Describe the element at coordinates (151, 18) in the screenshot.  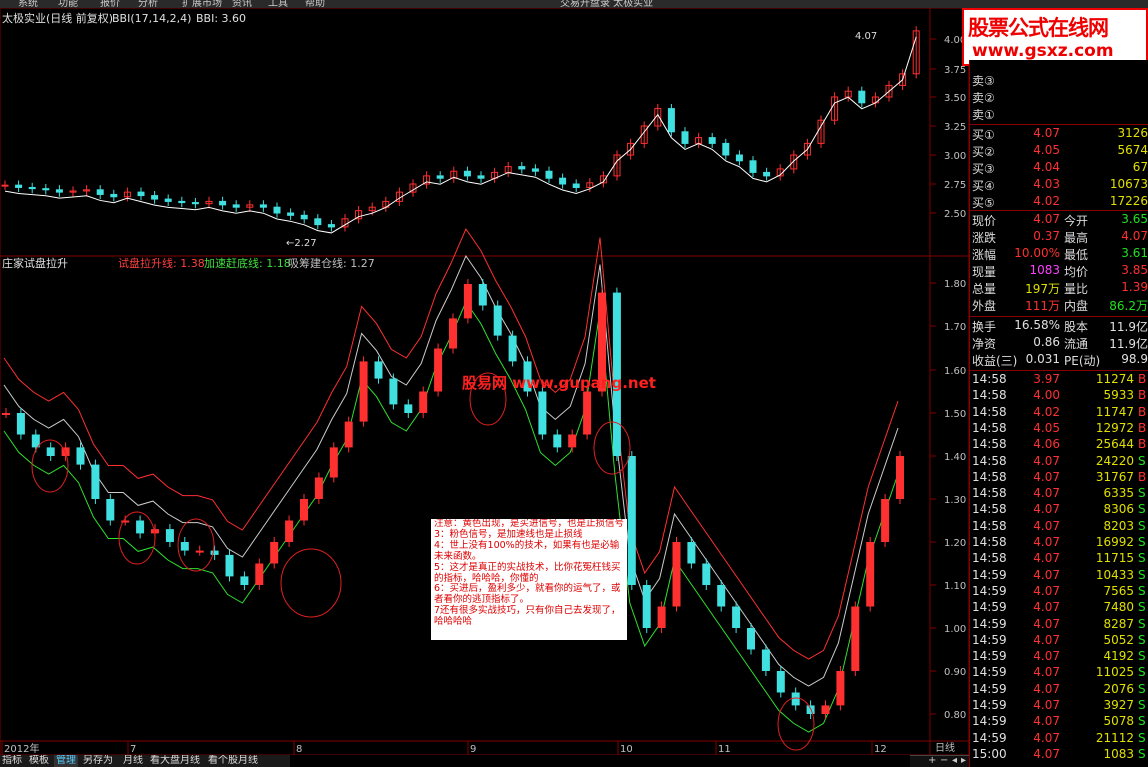
I see `upper-indicator: BBI(17,14,2,4)` at that location.